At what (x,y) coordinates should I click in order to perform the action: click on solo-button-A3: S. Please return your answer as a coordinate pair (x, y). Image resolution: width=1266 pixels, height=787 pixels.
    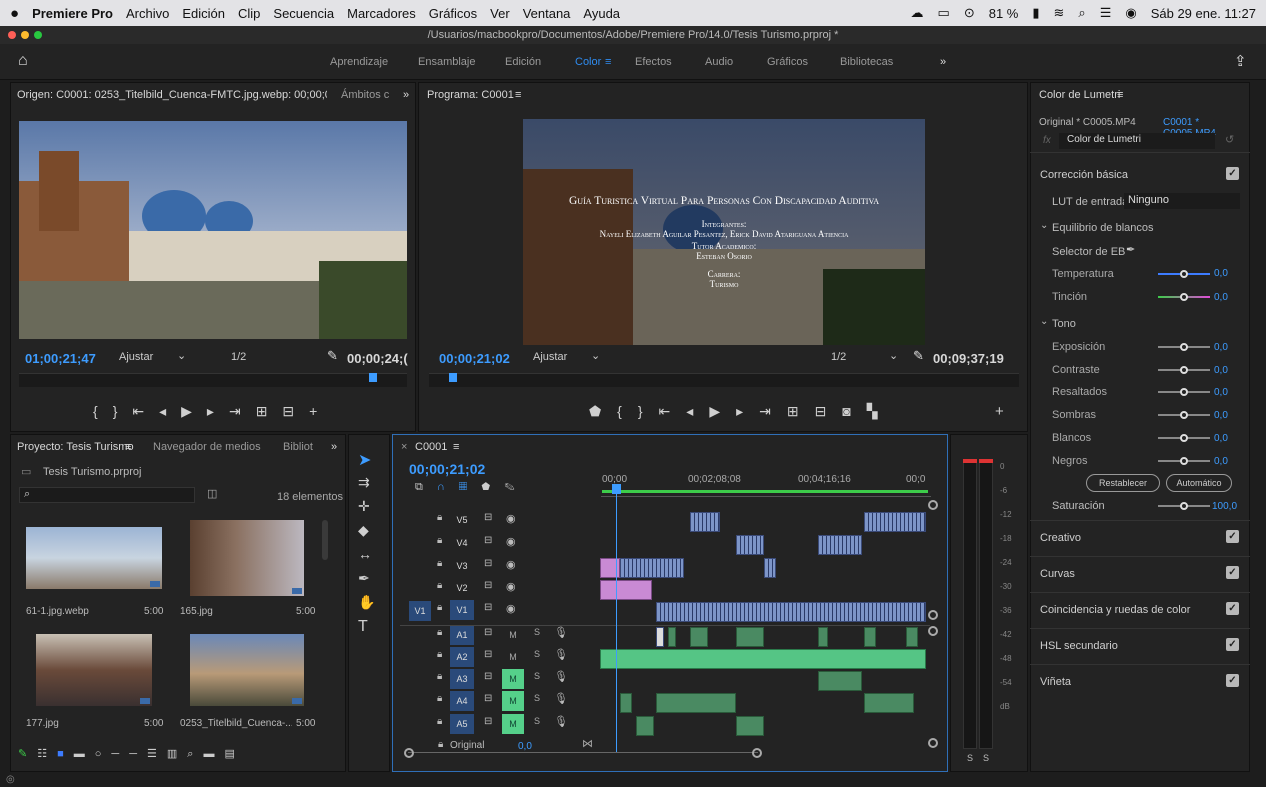
    Looking at the image, I should click on (537, 676).